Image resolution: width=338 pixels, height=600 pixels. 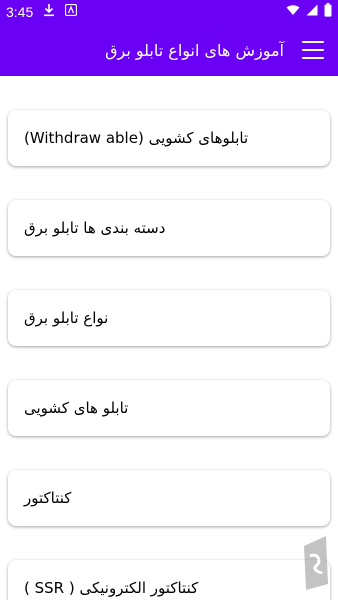 I want to click on status-bar: 3:45, so click(x=169, y=12).